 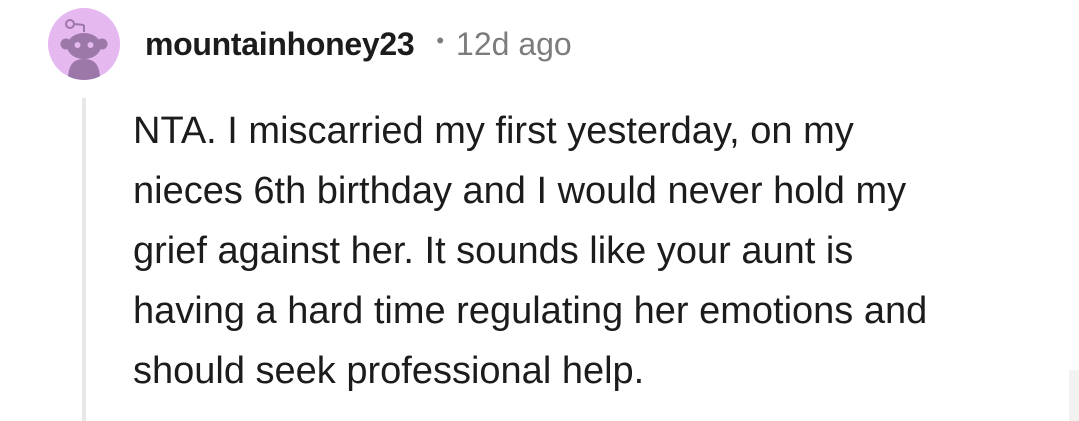 I want to click on username-link: mountainhoney23, so click(x=280, y=44).